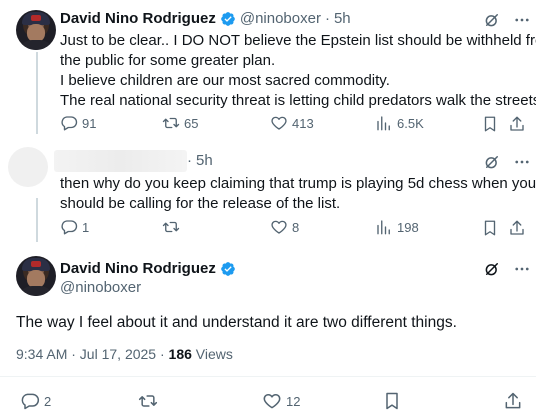 Image resolution: width=536 pixels, height=415 pixels. Describe the element at coordinates (89, 123) in the screenshot. I see `reply-count: 91` at that location.